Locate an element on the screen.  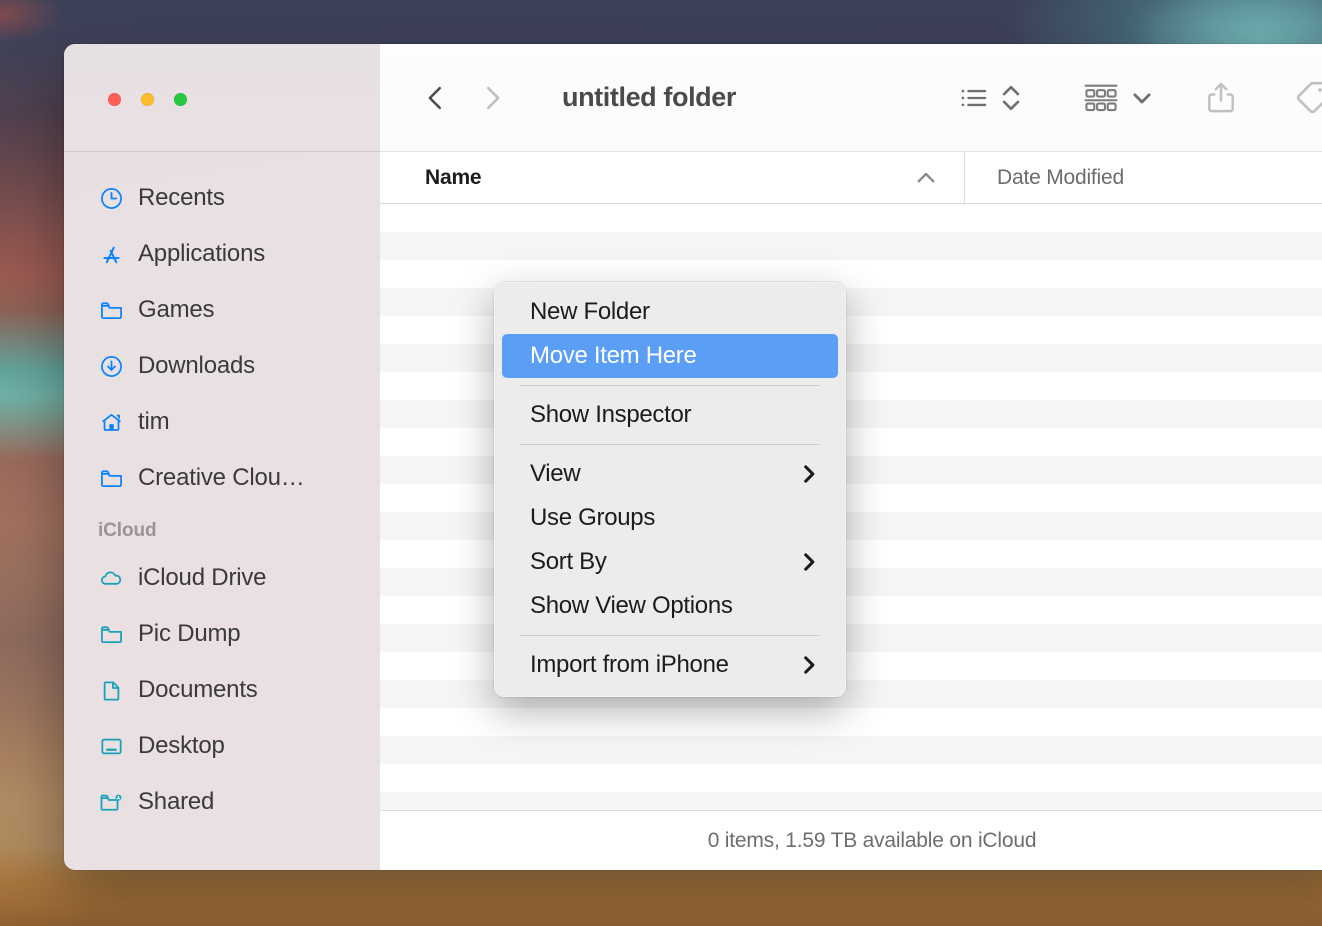
menu-item-label: Use Groups is located at coordinates (593, 517).